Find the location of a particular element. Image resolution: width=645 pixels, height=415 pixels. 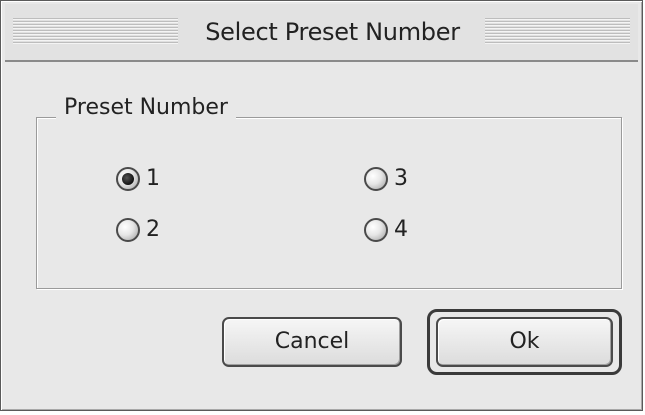

radio-label-3: 3 is located at coordinates (401, 178).